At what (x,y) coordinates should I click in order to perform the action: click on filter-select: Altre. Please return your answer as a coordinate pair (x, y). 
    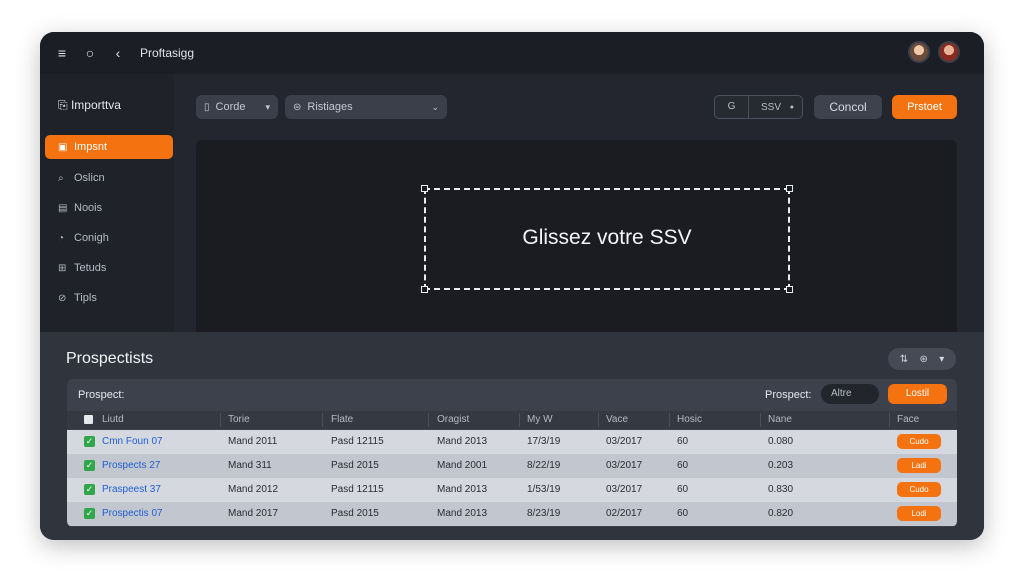
    Looking at the image, I should click on (850, 394).